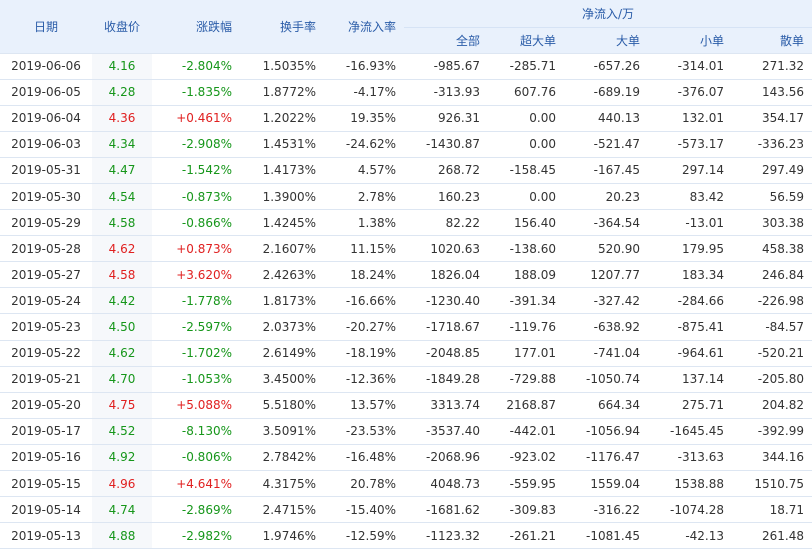 The image size is (812, 552). What do you see at coordinates (46, 431) in the screenshot?
I see `cell-date: 2019-05-17` at bounding box center [46, 431].